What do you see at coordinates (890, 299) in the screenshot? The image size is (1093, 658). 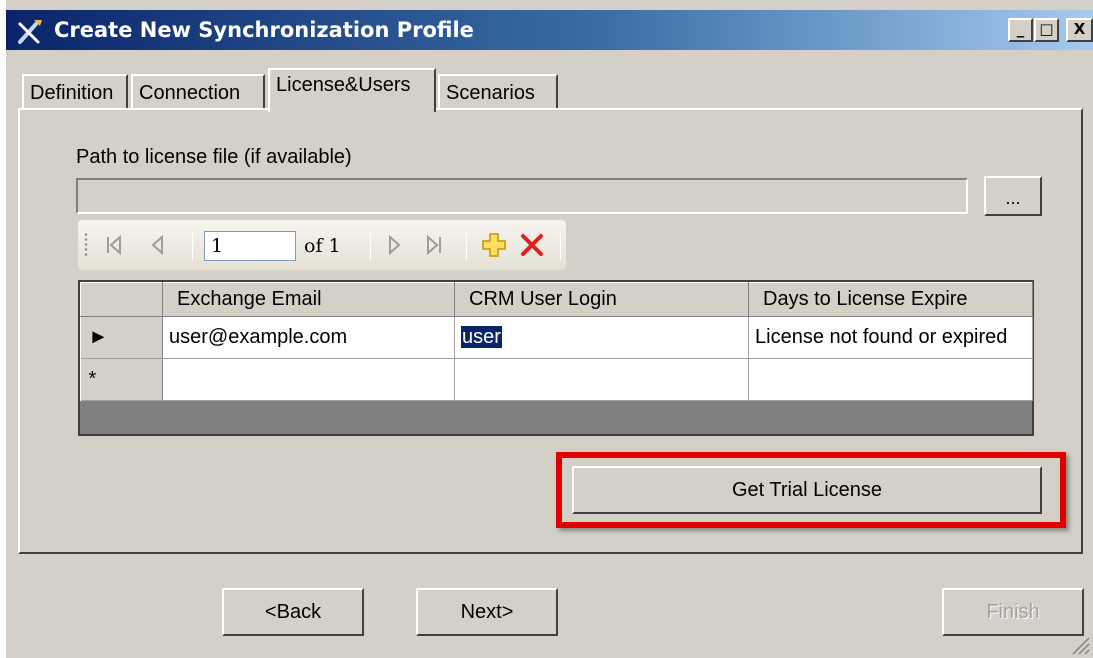 I see `column-header-days-to-expire: Days to License Expire` at bounding box center [890, 299].